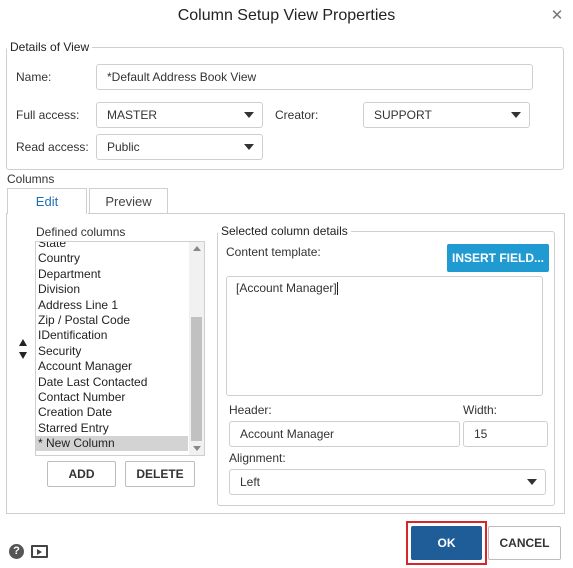 Image resolution: width=573 pixels, height=568 pixels. What do you see at coordinates (446, 115) in the screenshot?
I see `creator-select: SUPPORT` at bounding box center [446, 115].